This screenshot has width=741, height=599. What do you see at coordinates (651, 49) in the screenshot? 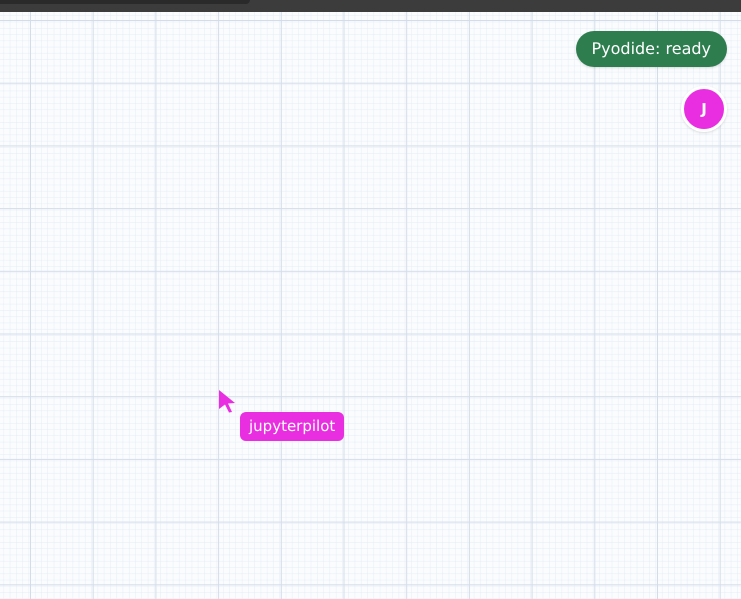
I see `status-badge: Pyodide: ready` at bounding box center [651, 49].